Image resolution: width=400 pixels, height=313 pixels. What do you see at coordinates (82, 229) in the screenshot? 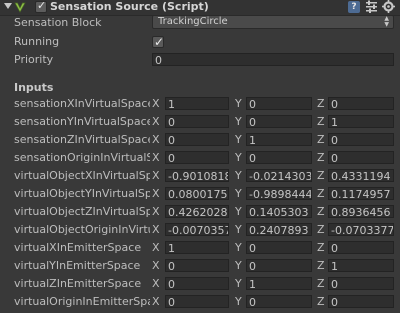
I see `vector-row-label: virtualObjectOriginInVirtu` at bounding box center [82, 229].